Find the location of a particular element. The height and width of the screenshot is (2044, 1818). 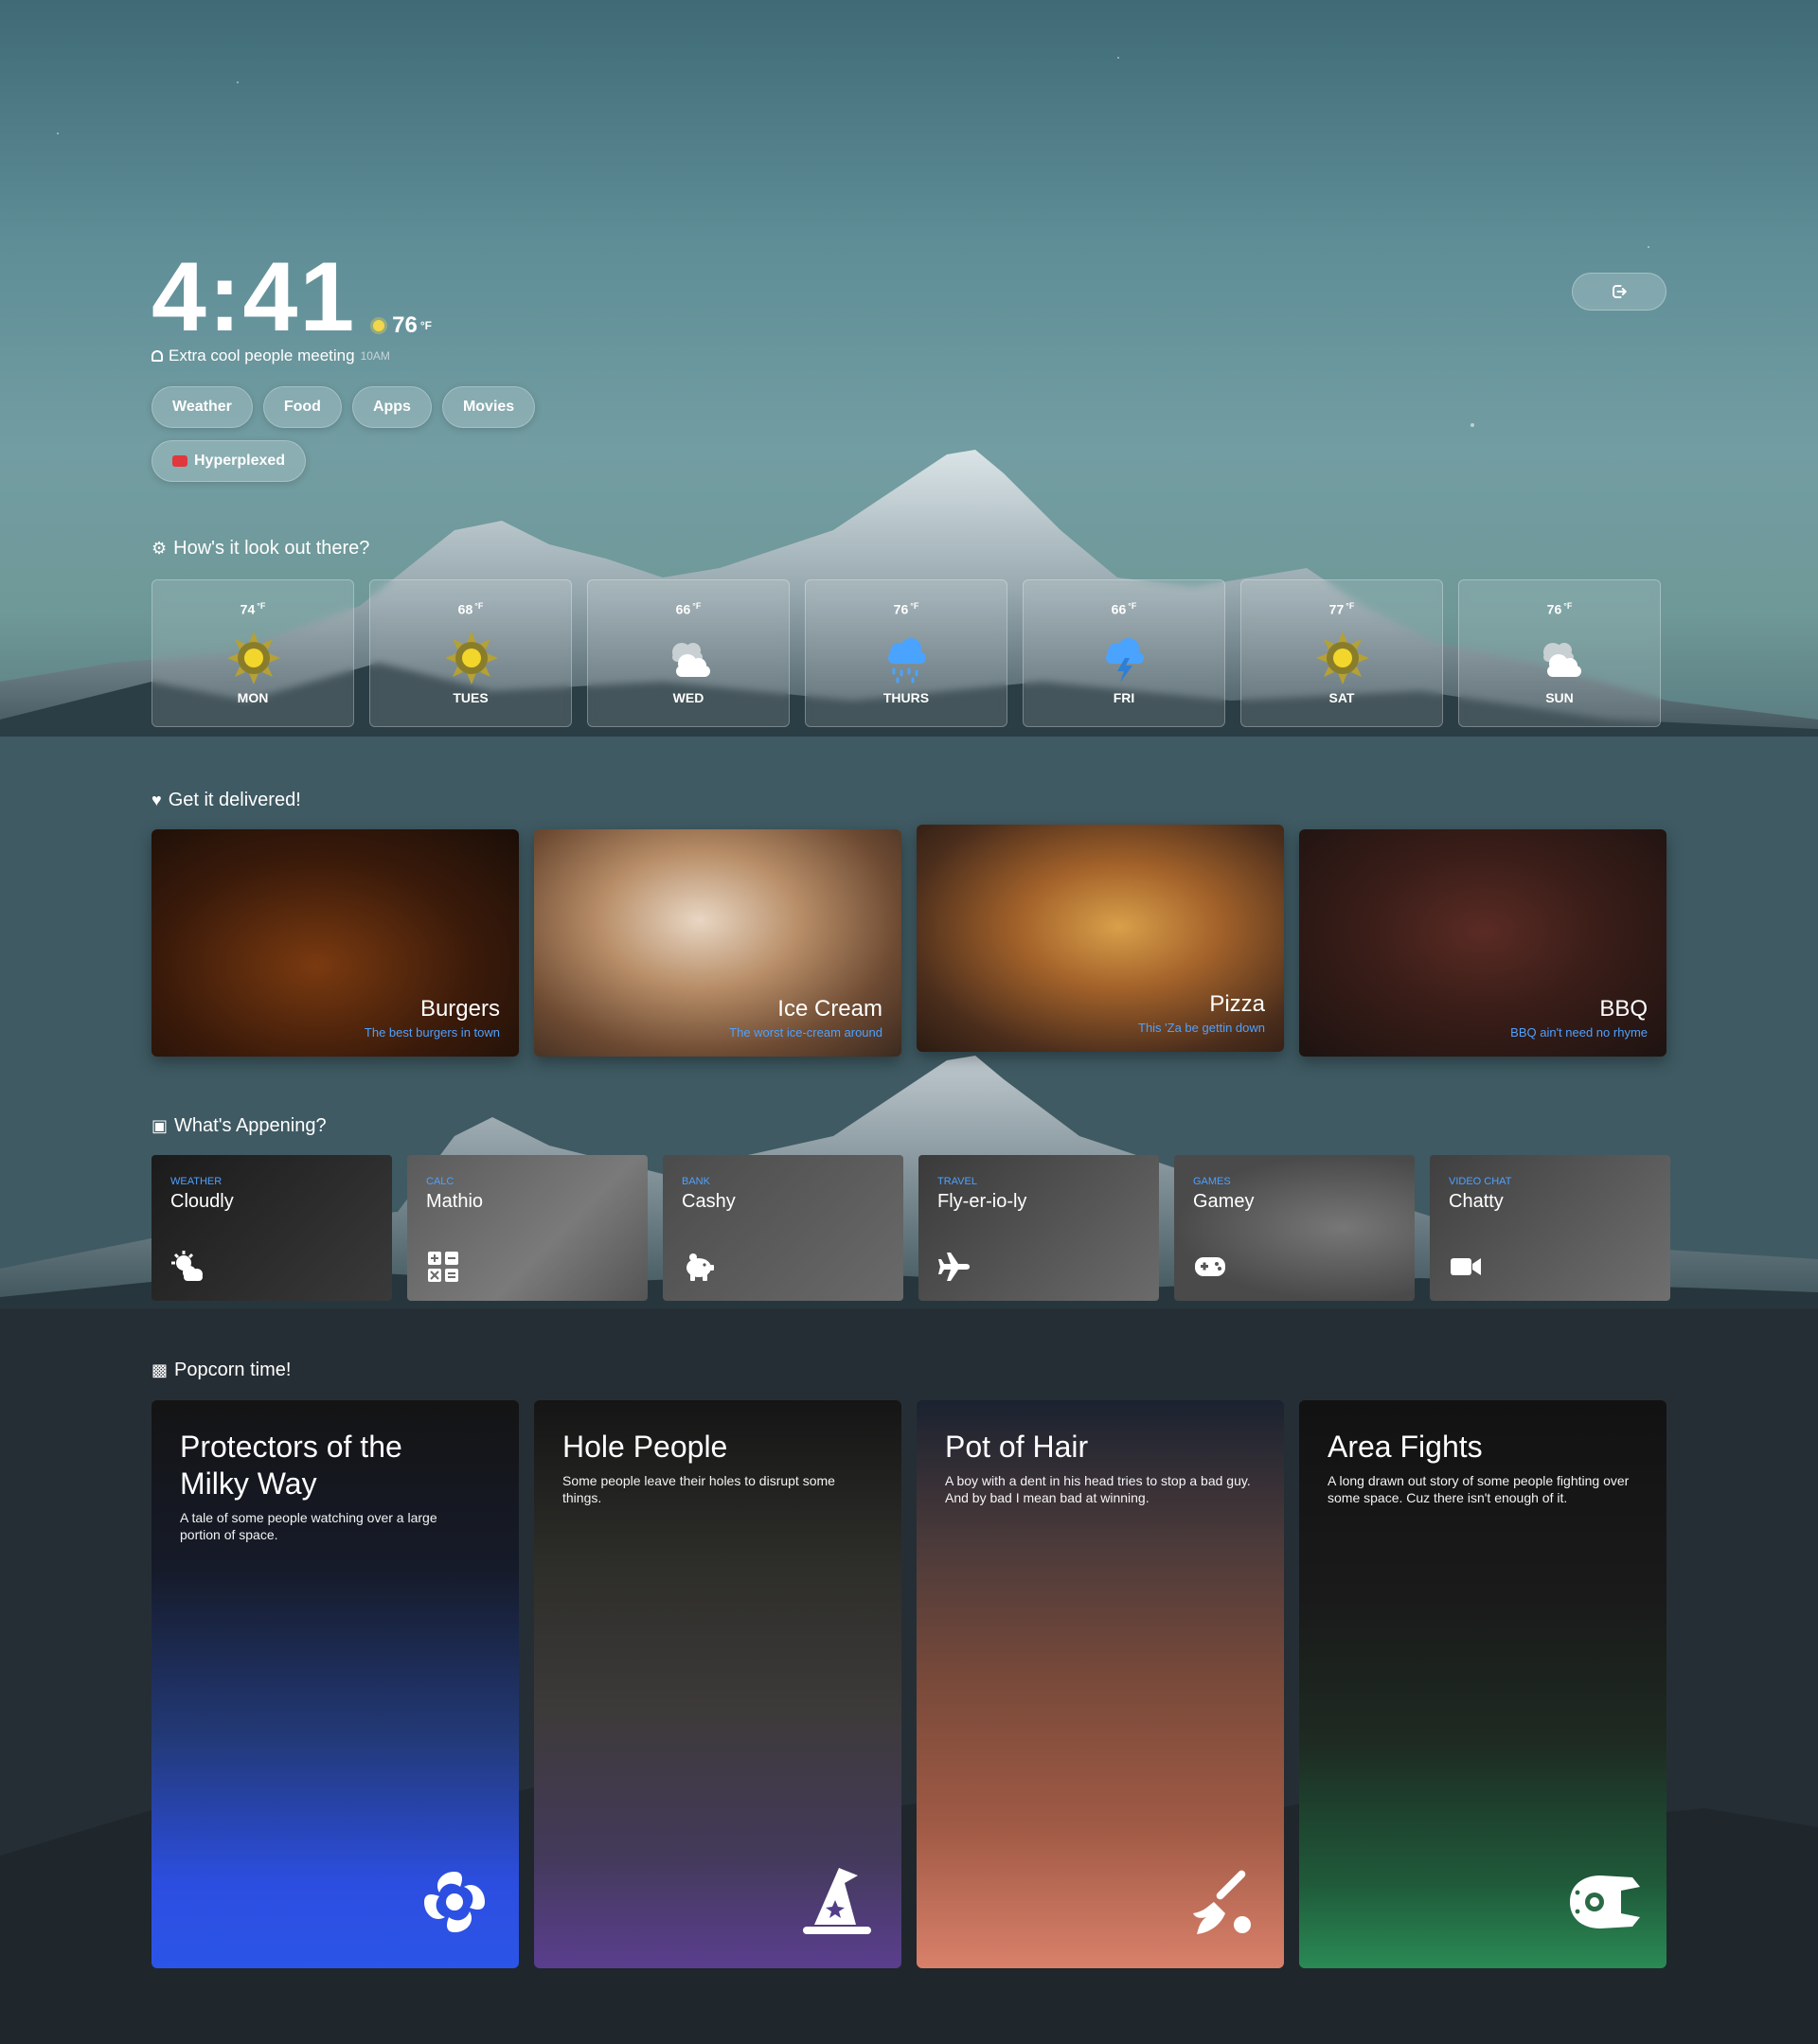

food-card-burgers: Burgers The best burgers in town is located at coordinates (335, 943).